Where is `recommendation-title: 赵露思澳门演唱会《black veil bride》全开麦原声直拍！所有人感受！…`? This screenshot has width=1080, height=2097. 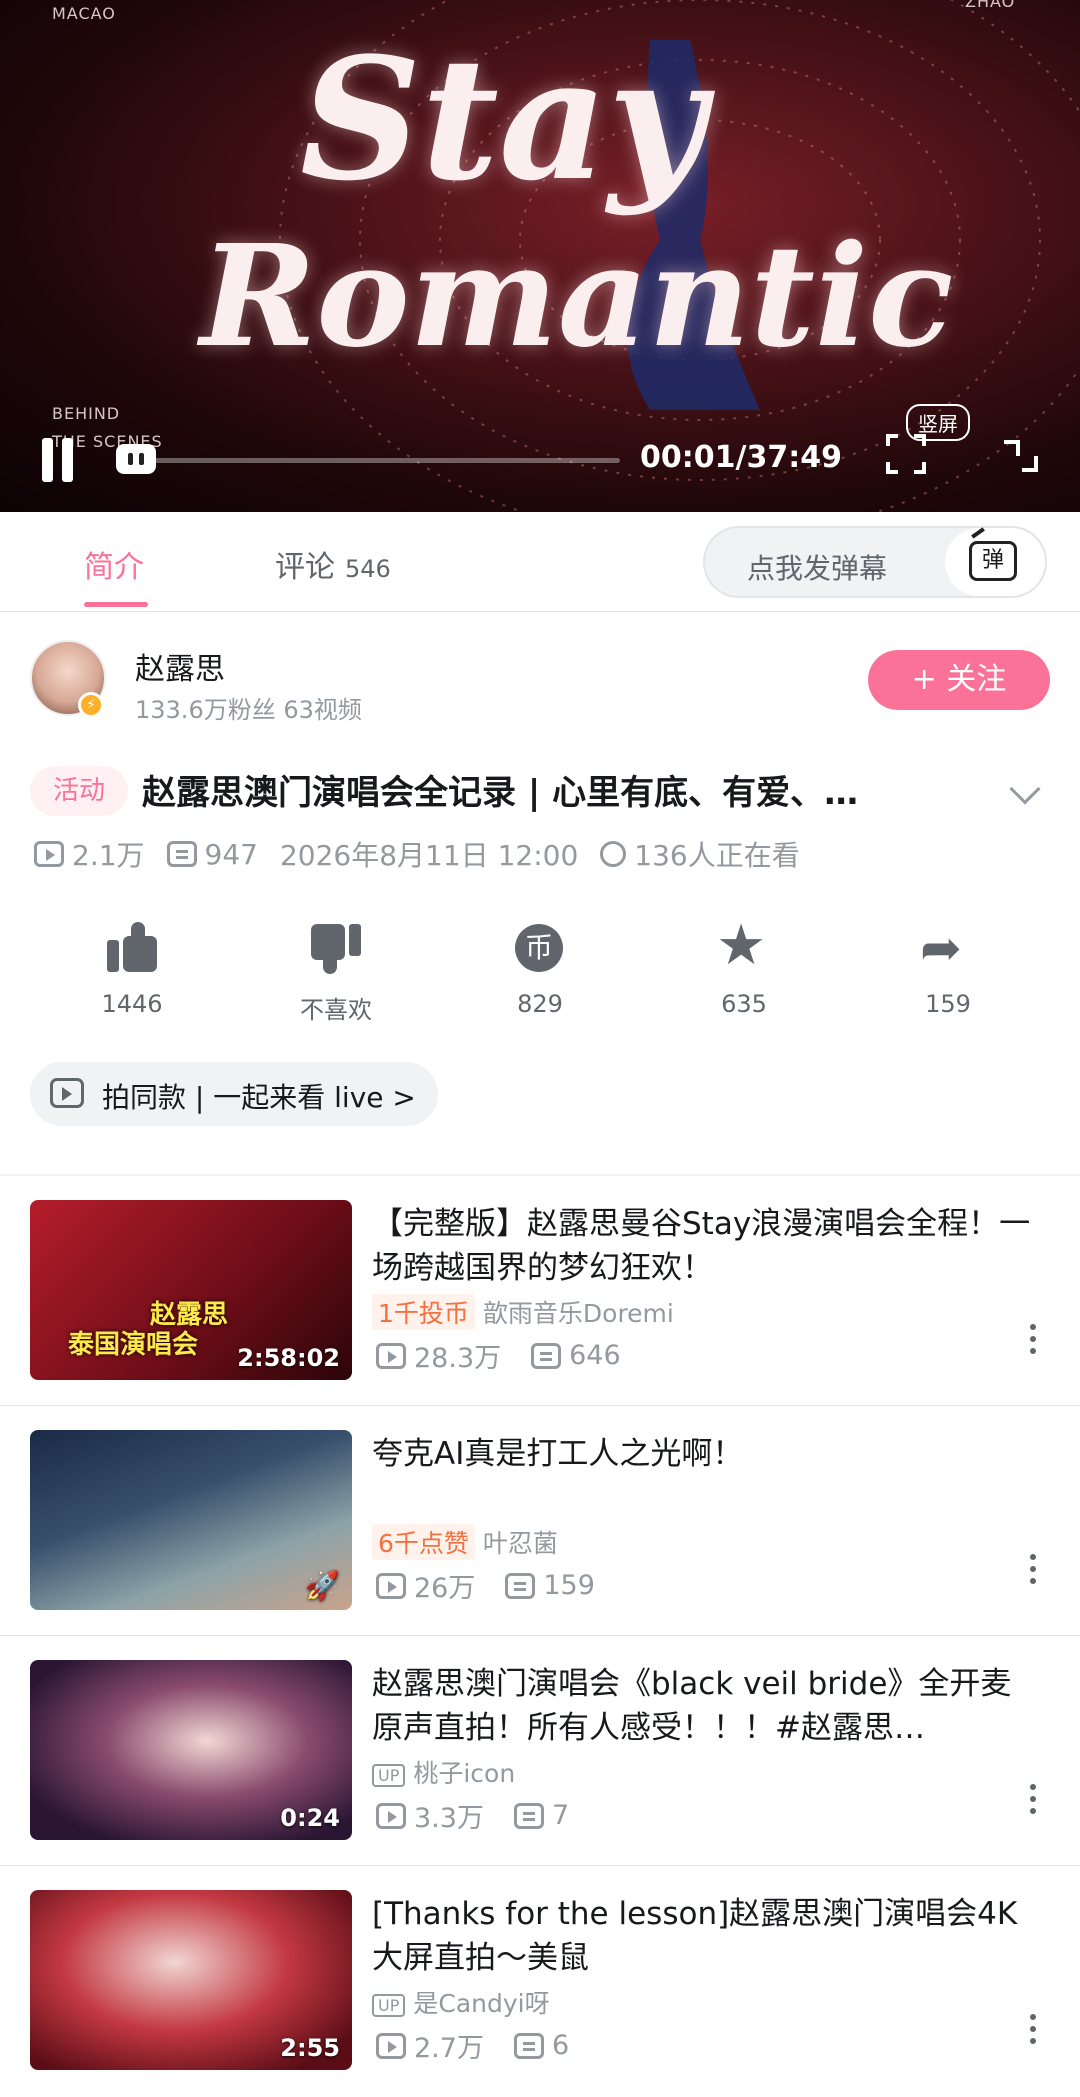
recommendation-title: 赵露思澳门演唱会《black veil bride》全开麦原声直拍！所有人感受！… is located at coordinates (692, 1706).